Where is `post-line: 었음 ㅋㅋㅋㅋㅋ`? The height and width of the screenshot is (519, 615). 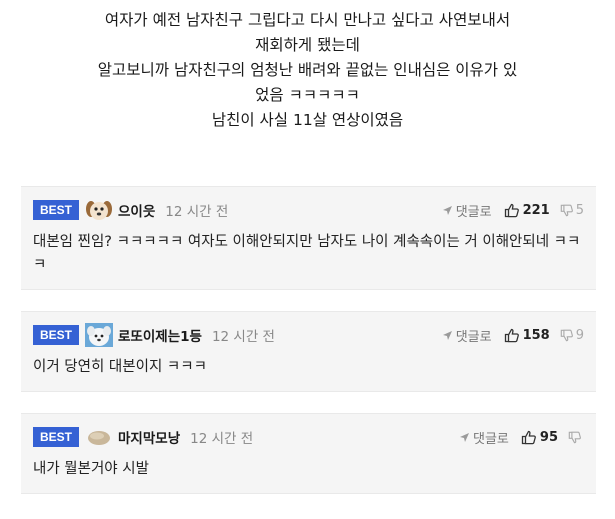
post-line: 었음 ㅋㅋㅋㅋㅋ is located at coordinates (307, 95).